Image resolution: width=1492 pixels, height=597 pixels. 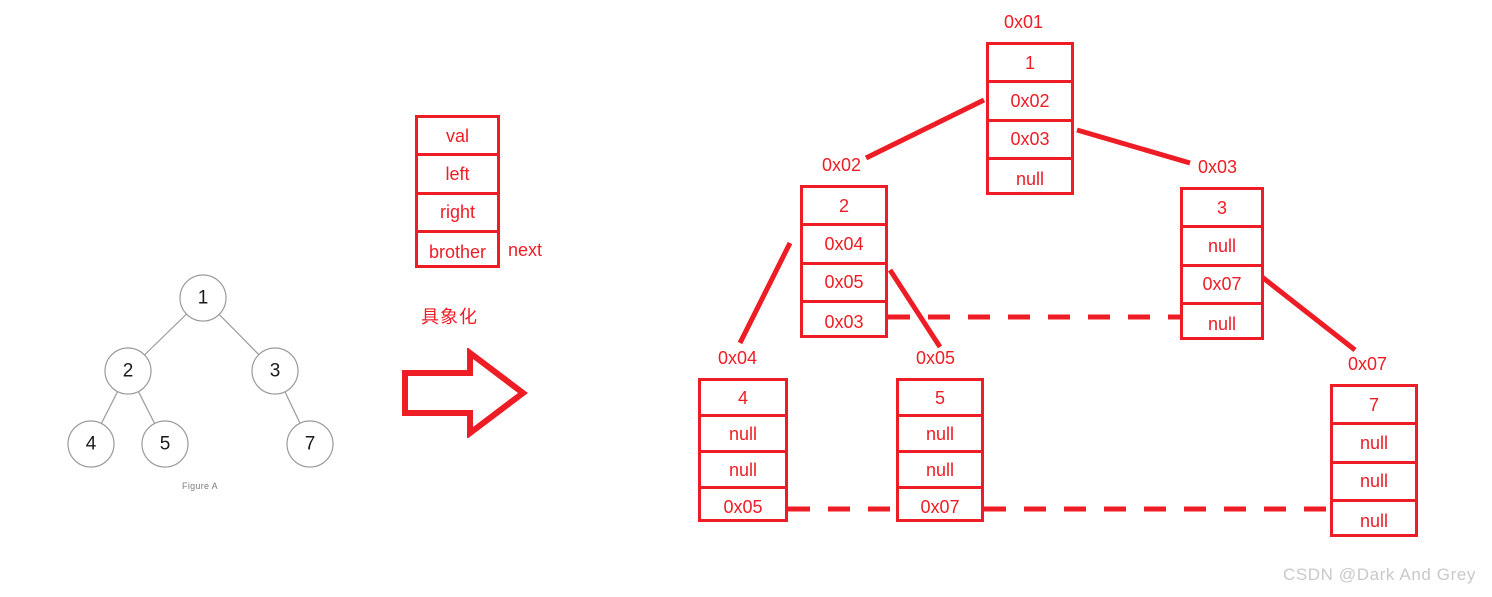 What do you see at coordinates (1133, 146) in the screenshot?
I see `link-0x01-right-to-0x03` at bounding box center [1133, 146].